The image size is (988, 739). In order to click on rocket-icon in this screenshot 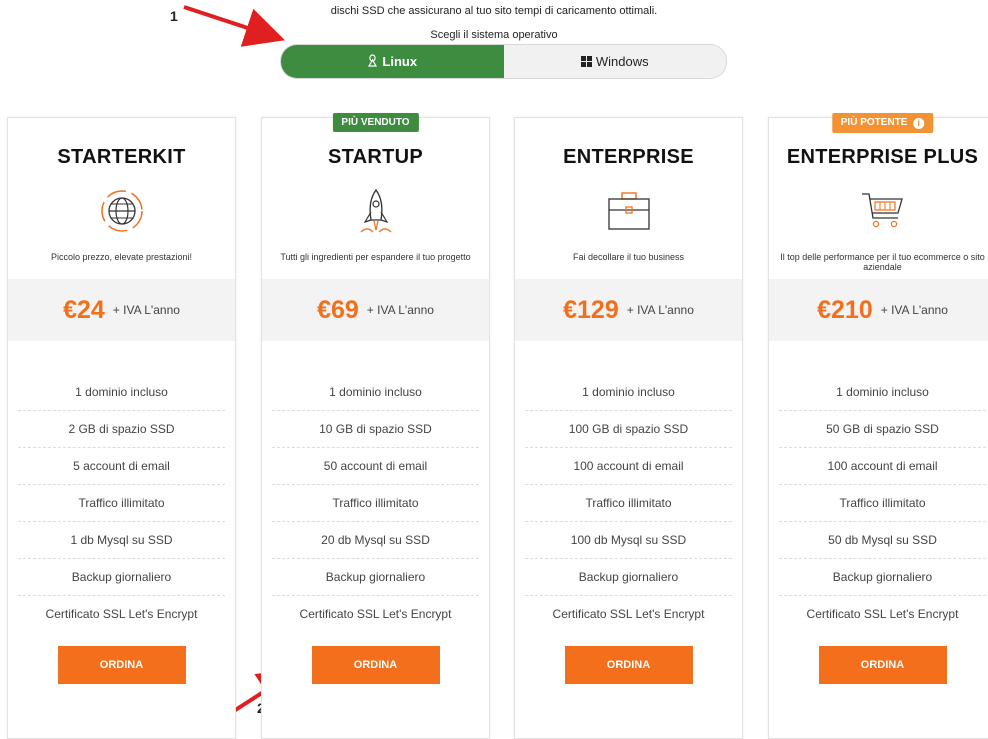, I will do `click(376, 211)`.